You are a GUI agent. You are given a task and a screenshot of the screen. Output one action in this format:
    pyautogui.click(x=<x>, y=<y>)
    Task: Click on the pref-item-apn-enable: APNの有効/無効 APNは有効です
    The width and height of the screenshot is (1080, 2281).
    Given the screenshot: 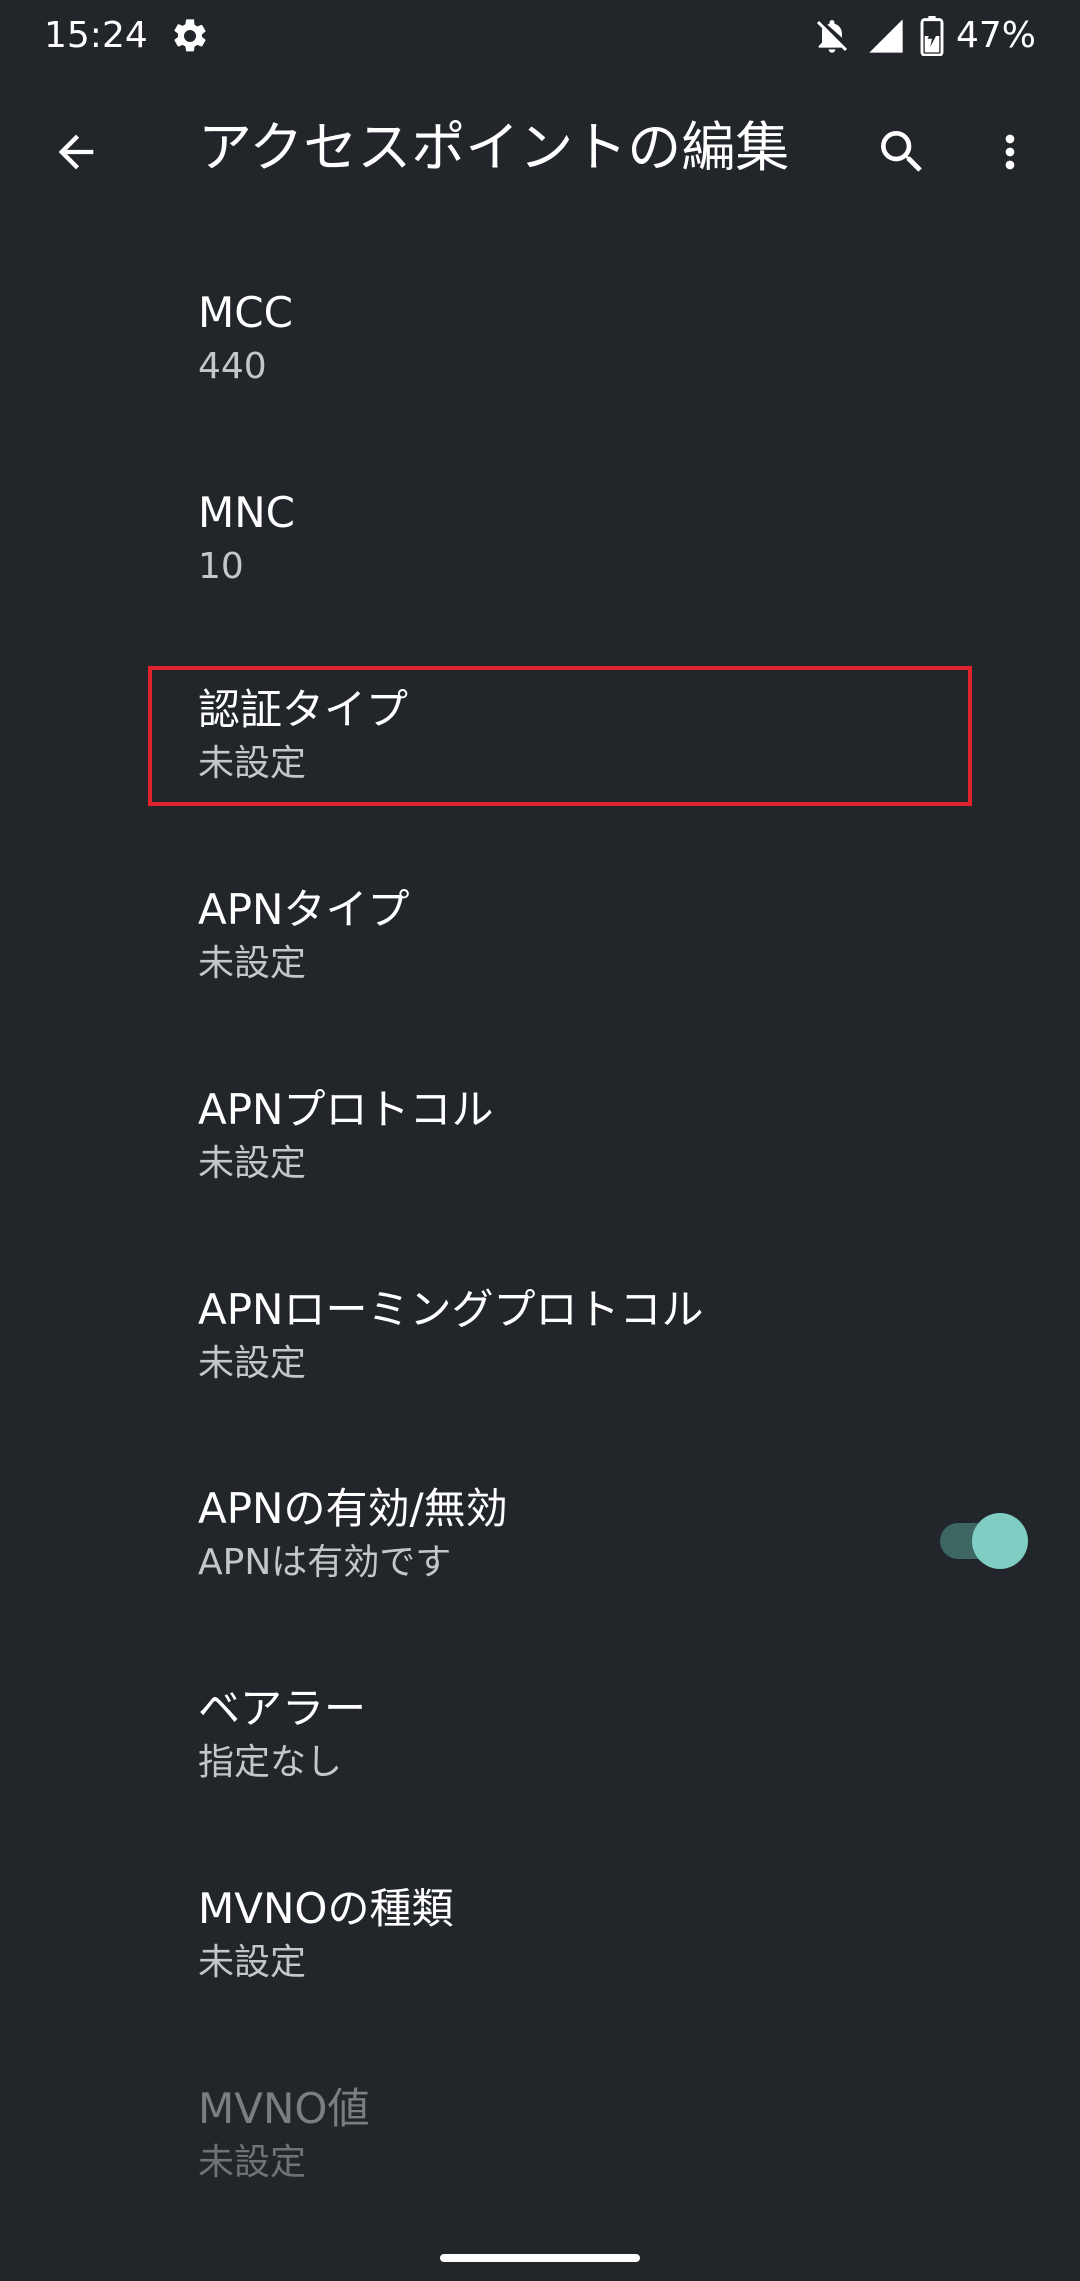 What is the action you would take?
    pyautogui.click(x=540, y=1581)
    